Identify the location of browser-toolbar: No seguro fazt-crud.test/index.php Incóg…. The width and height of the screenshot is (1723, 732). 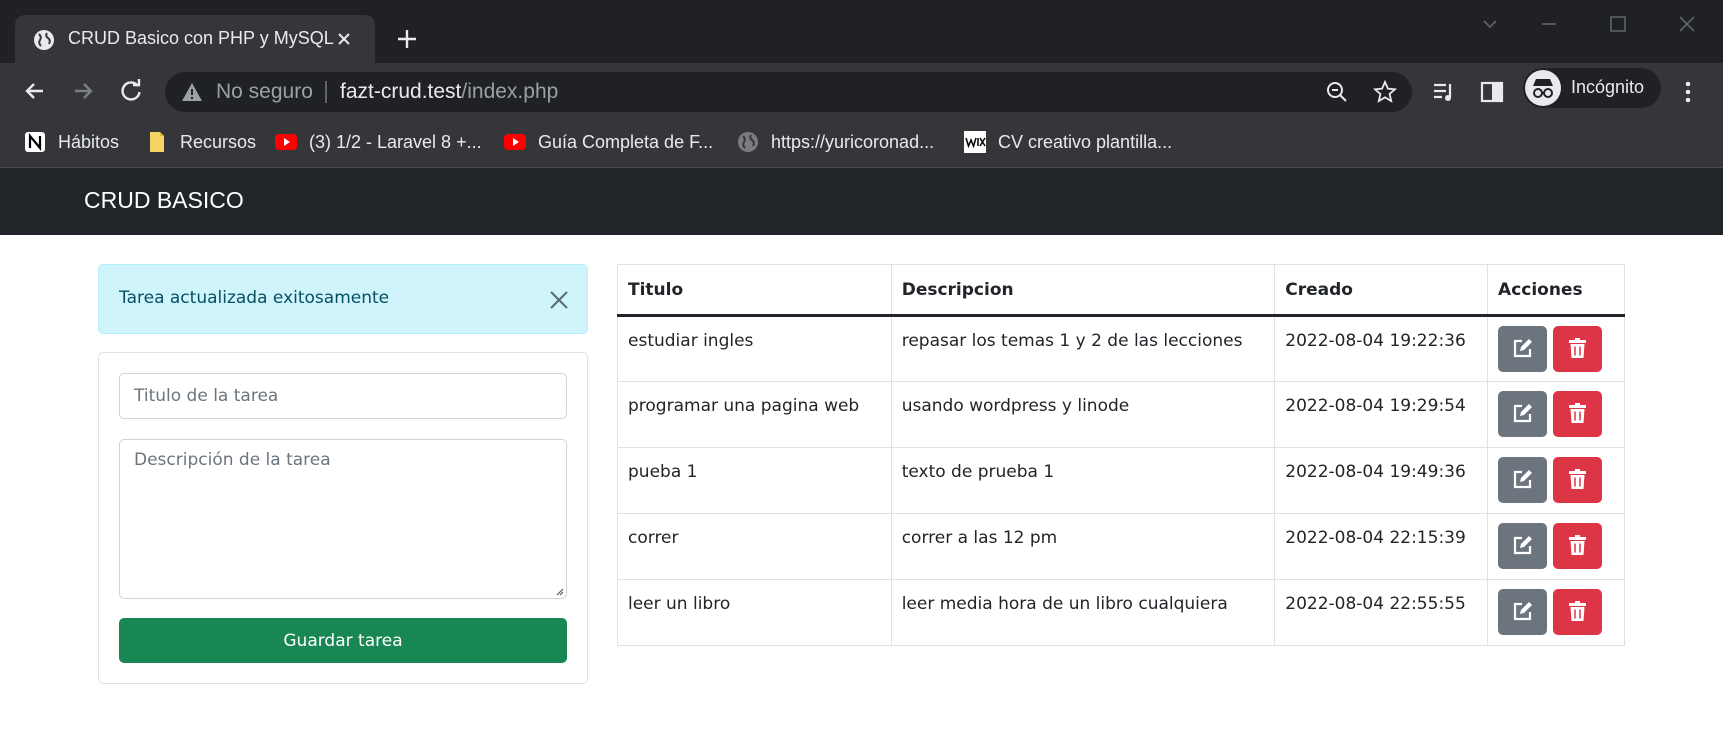
(861, 91).